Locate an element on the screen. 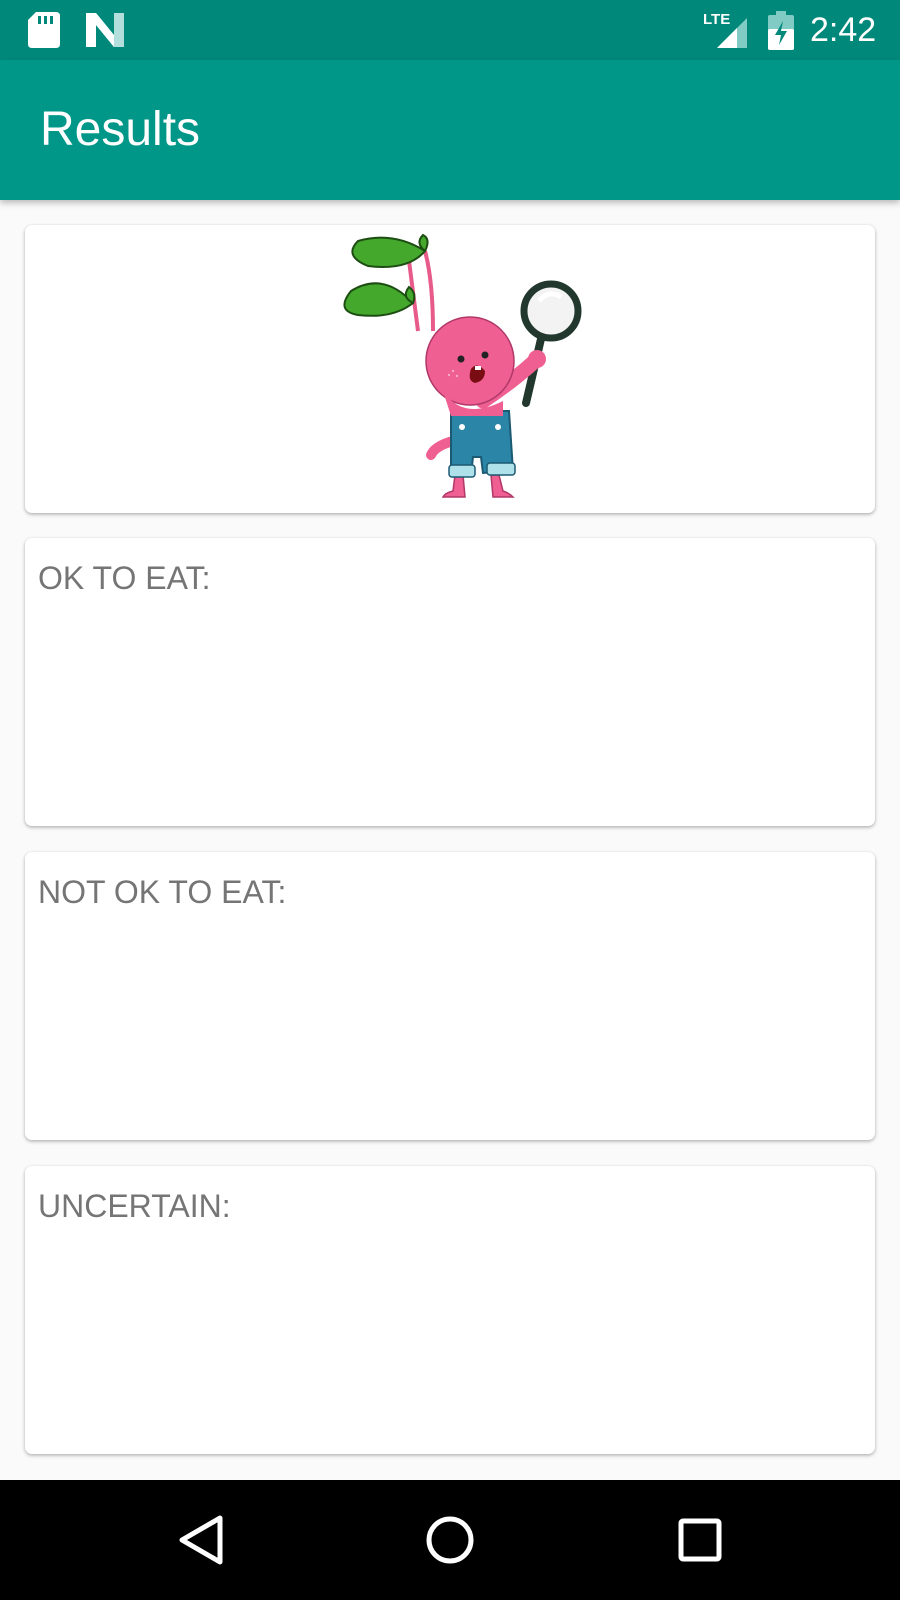 The image size is (900, 1600). recents-icon is located at coordinates (700, 1540).